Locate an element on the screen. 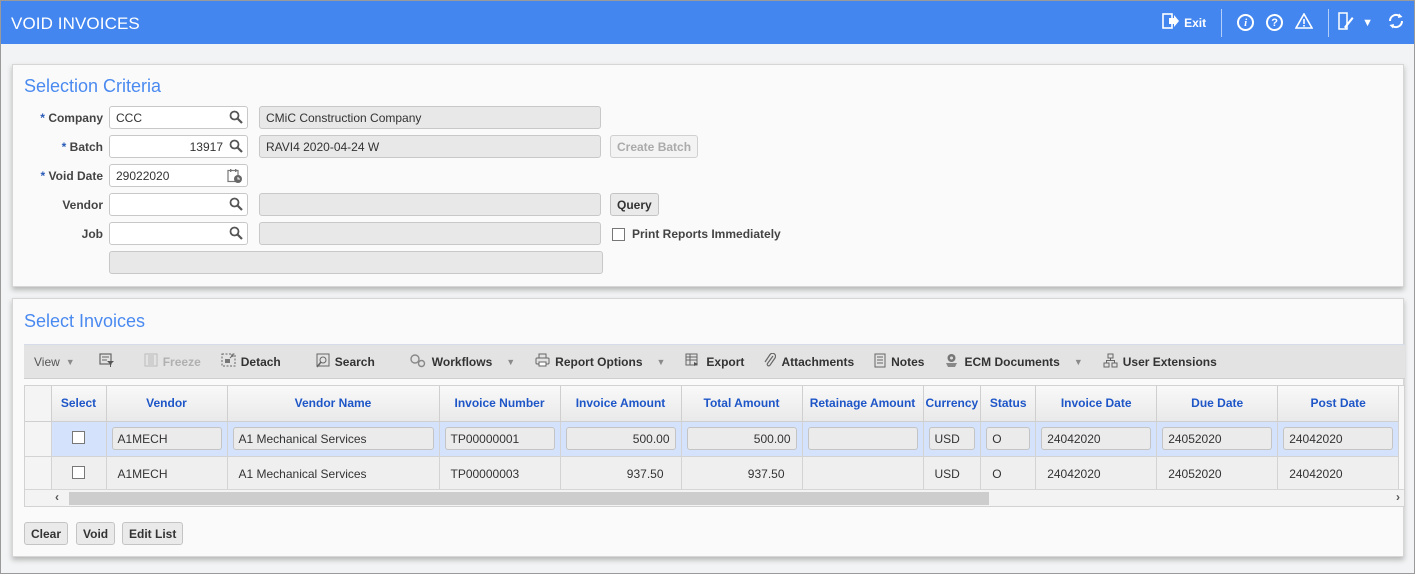  report-options-button: Report Options ▼ is located at coordinates (600, 361).